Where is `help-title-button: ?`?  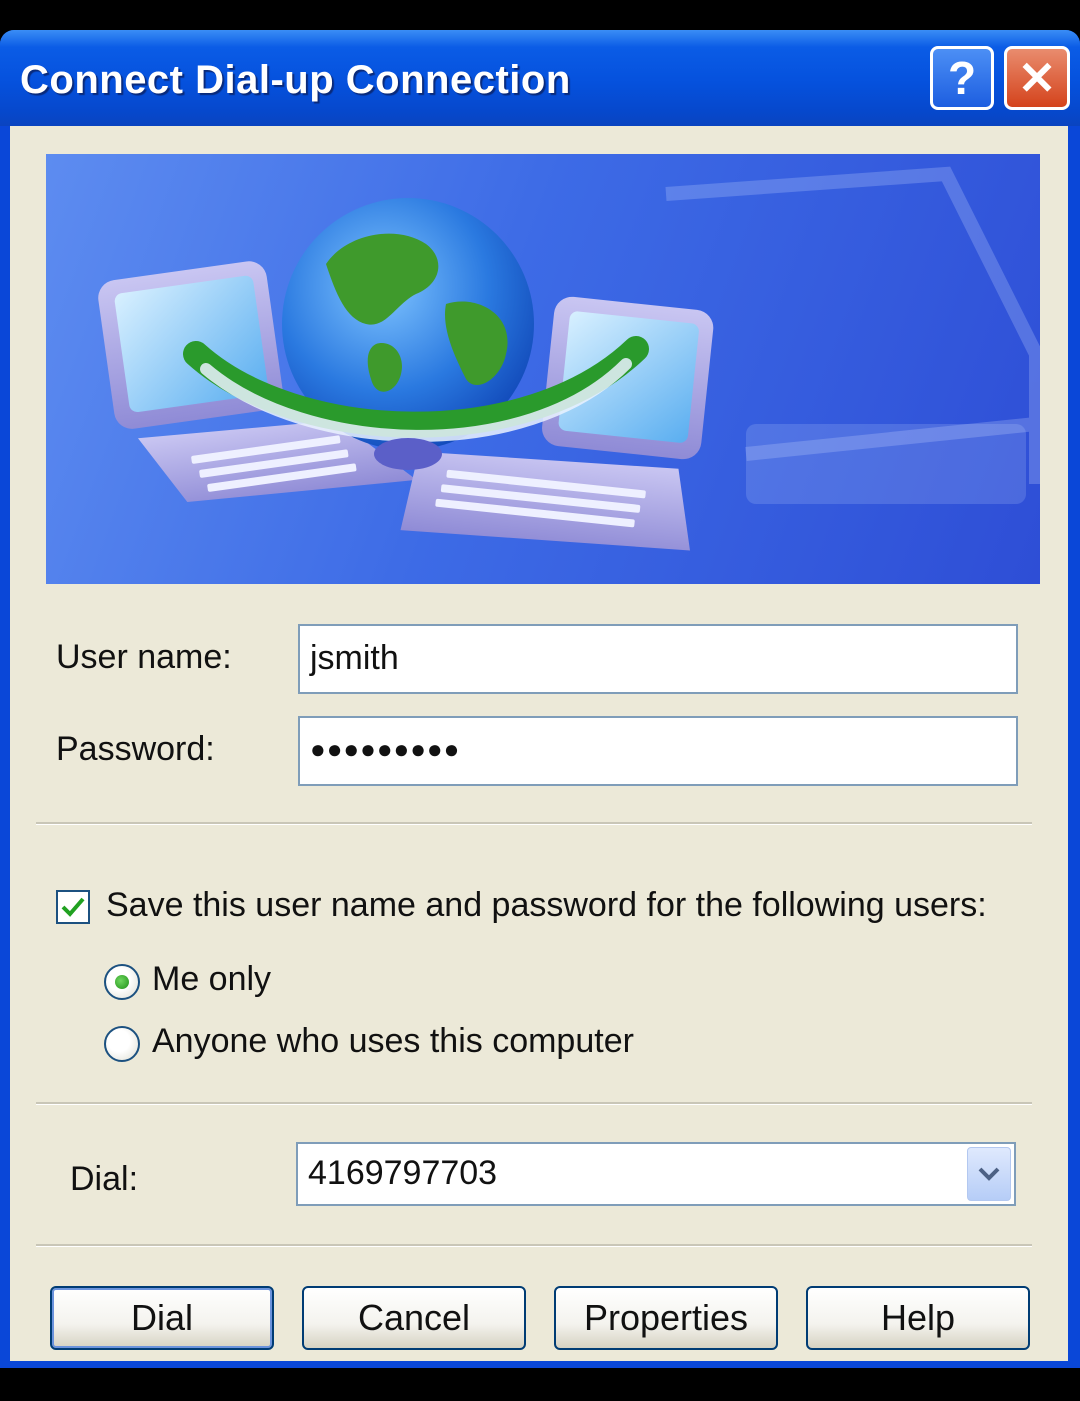
help-title-button: ? is located at coordinates (962, 78).